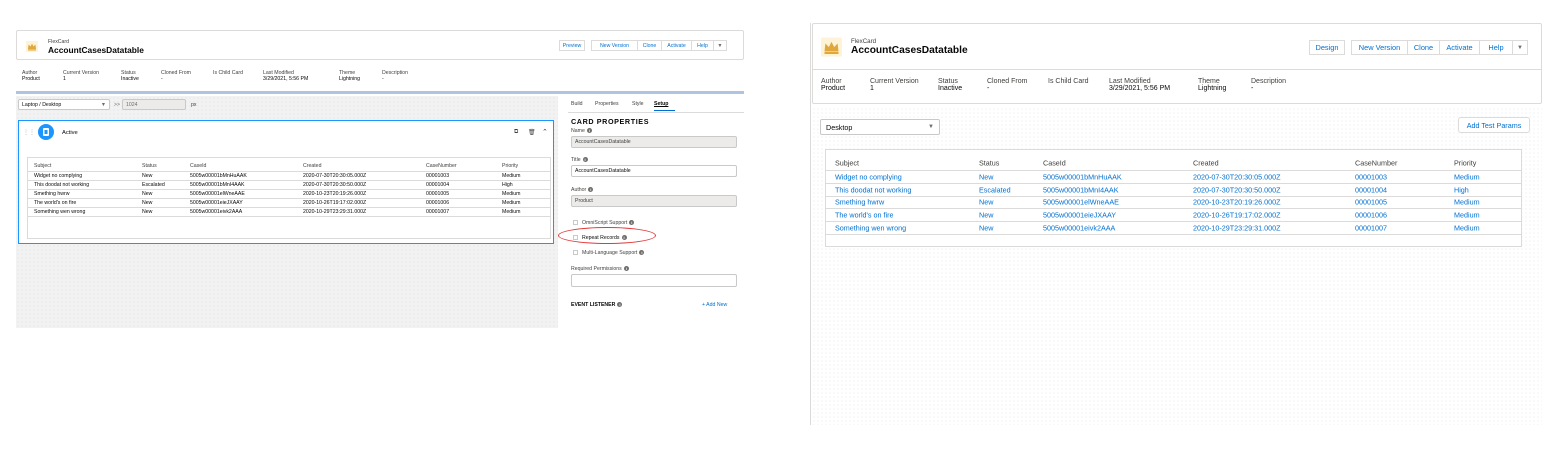 The image size is (1556, 455). What do you see at coordinates (154, 104) in the screenshot?
I see `width-input: 1024` at bounding box center [154, 104].